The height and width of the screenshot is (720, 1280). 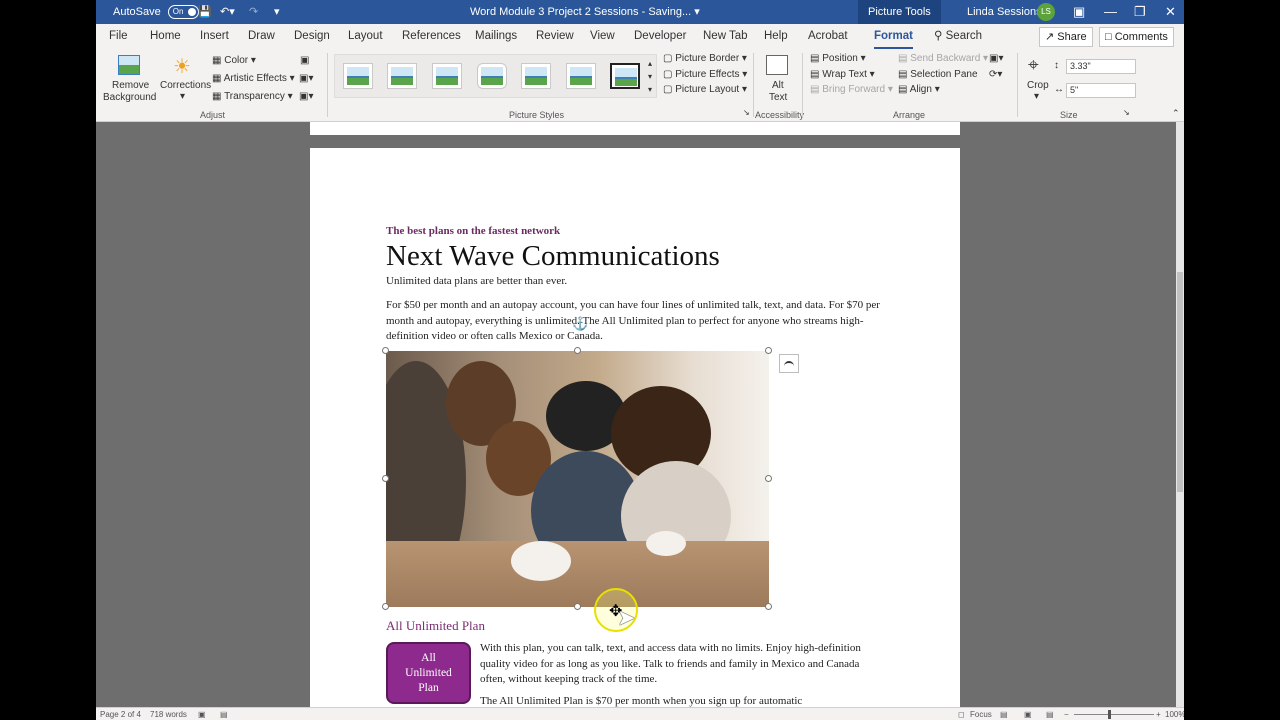 What do you see at coordinates (306, 96) in the screenshot?
I see `reset-picture-icon: ▣▾` at bounding box center [306, 96].